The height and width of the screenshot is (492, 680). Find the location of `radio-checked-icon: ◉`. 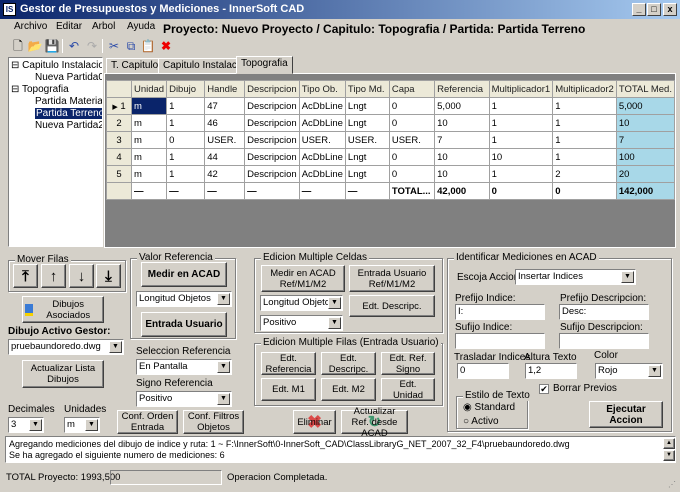

radio-checked-icon: ◉ is located at coordinates (467, 407).